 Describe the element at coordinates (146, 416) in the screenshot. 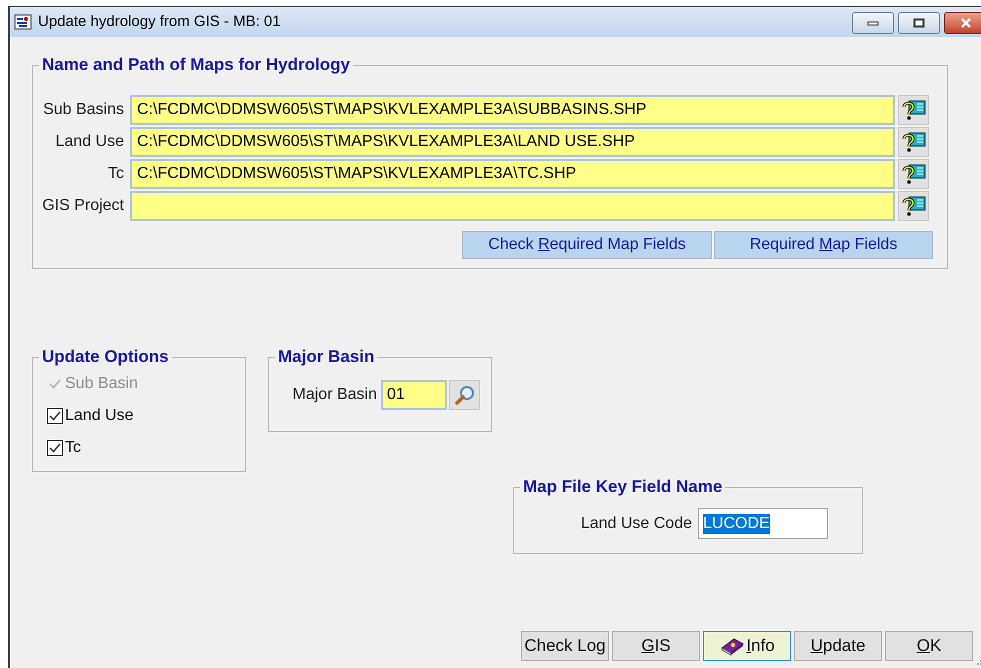

I see `checkbox-option: Land Use` at that location.